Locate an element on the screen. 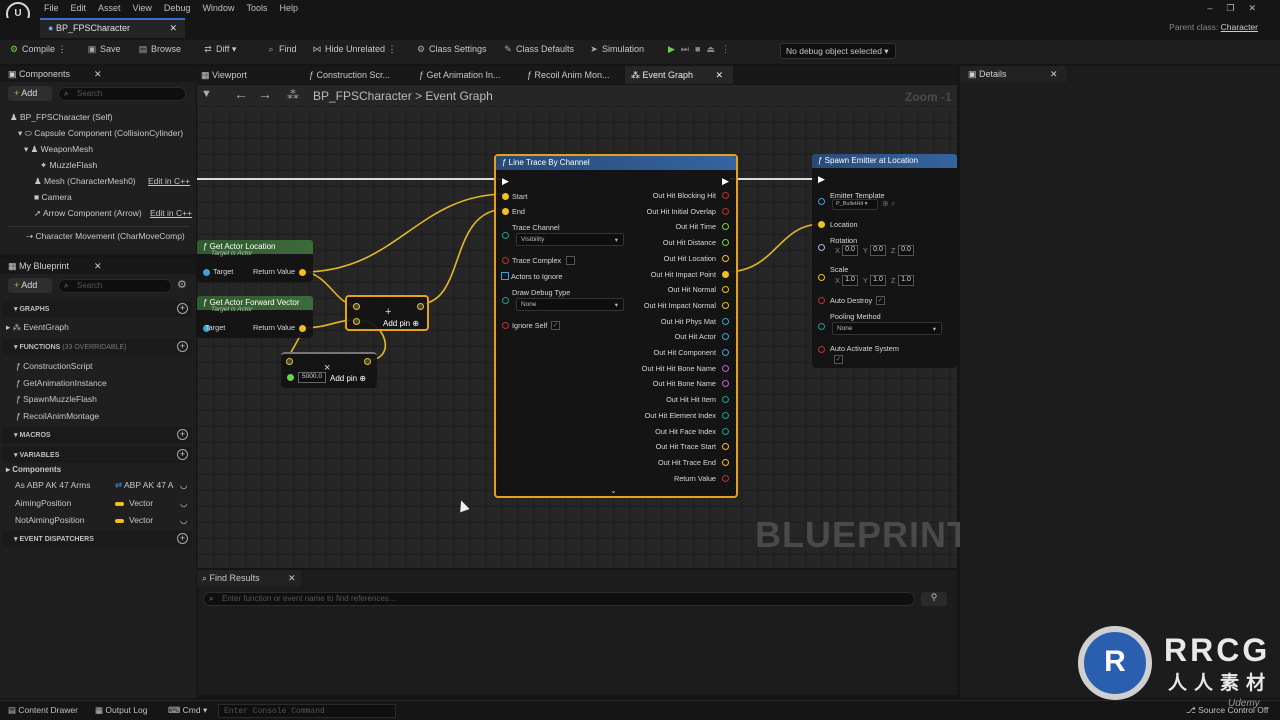  content-drawer-button: ▤ Content Drawer is located at coordinates (43, 710).